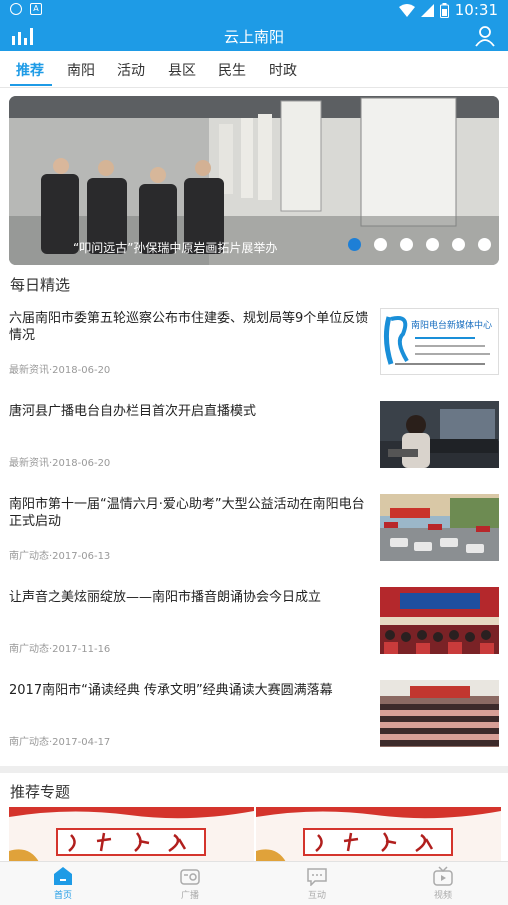 Image resolution: width=508 pixels, height=905 pixels. What do you see at coordinates (62, 896) in the screenshot?
I see `nav-home-label: 首页` at bounding box center [62, 896].